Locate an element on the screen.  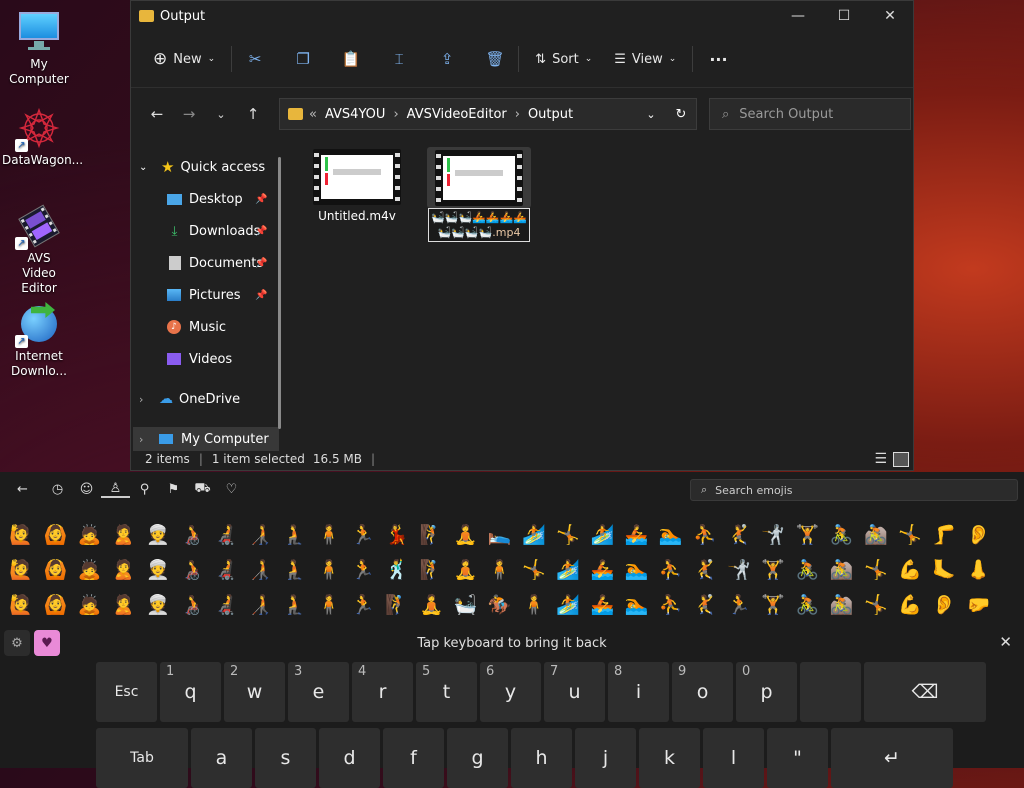
car-icon: ⛟ is located at coordinates (202, 489).